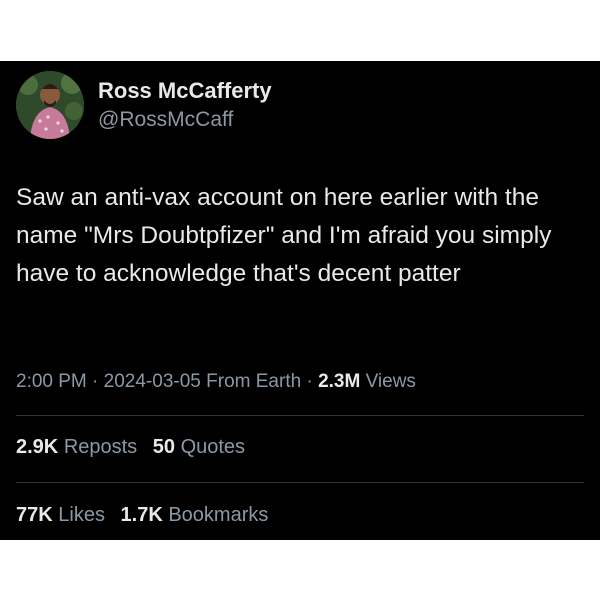 Image resolution: width=600 pixels, height=600 pixels. I want to click on tweet-author: Ross McCafferty @RossMcCaff, so click(144, 105).